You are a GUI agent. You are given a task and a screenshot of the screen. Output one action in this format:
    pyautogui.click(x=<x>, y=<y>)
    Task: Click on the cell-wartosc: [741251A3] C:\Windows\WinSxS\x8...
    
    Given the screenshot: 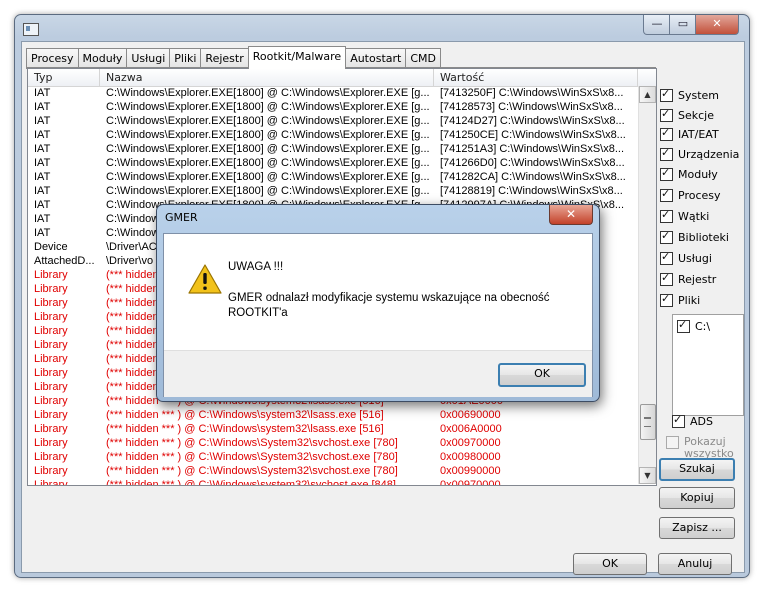 What is the action you would take?
    pyautogui.click(x=532, y=149)
    